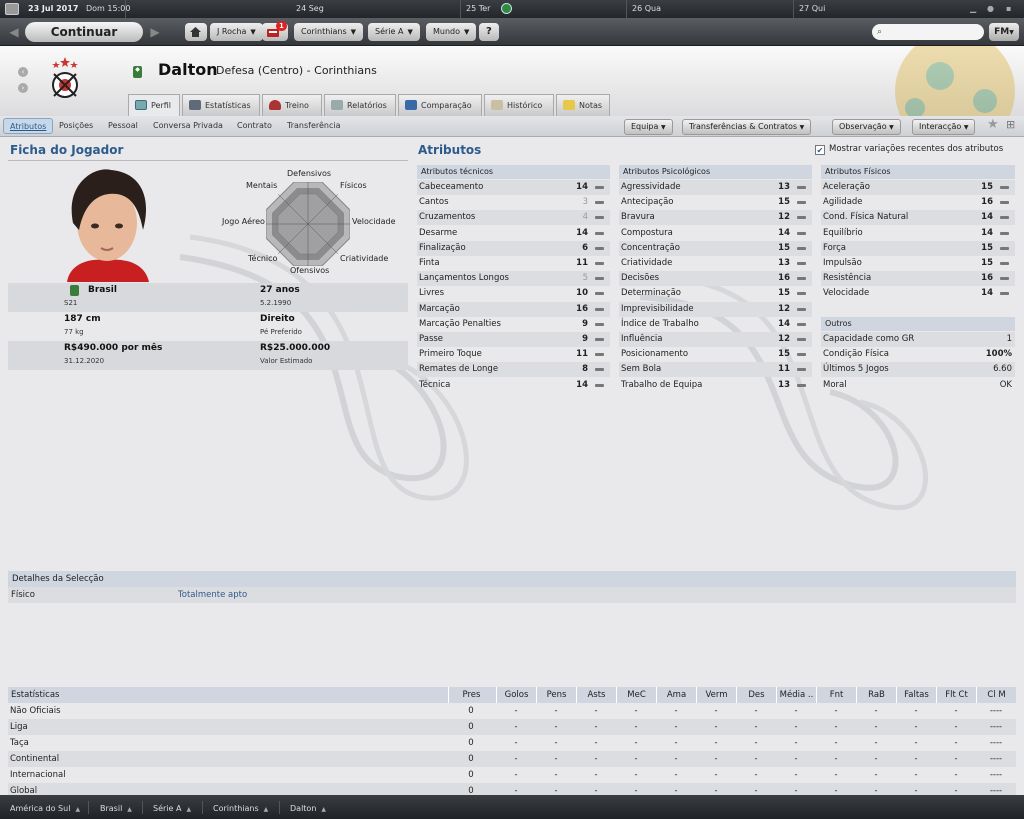  I want to click on subtab-conversa-privada: Conversa Privada, so click(188, 125).